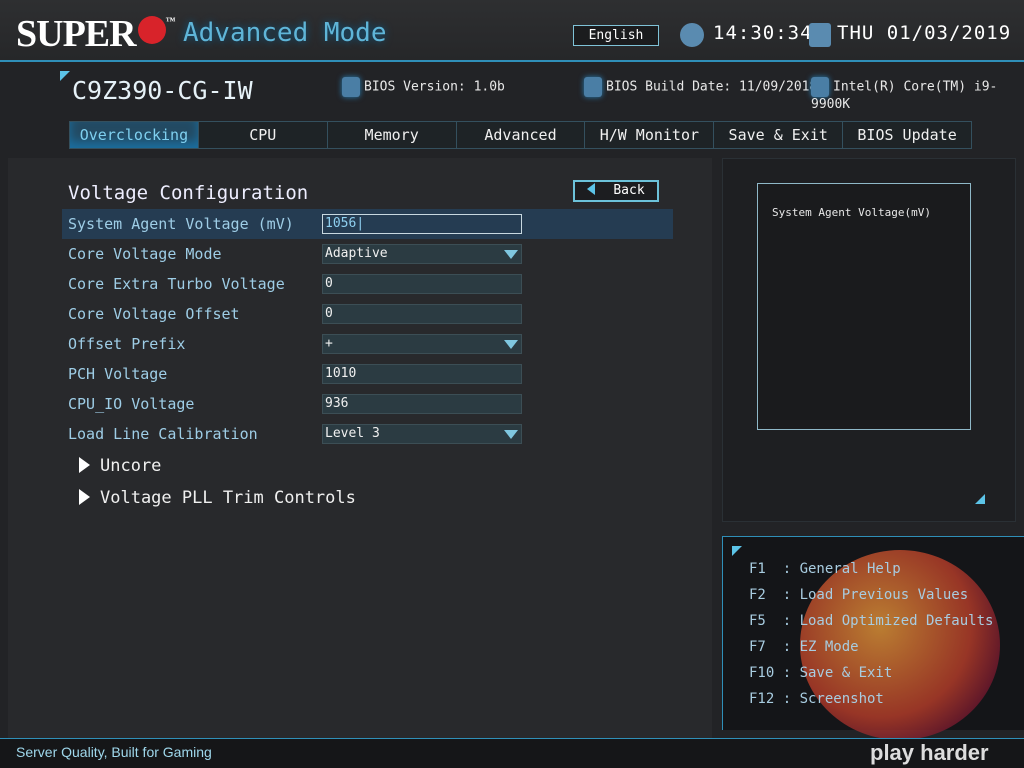 This screenshot has height=768, width=1024. What do you see at coordinates (118, 374) in the screenshot?
I see `setting-label: PCH Voltage` at bounding box center [118, 374].